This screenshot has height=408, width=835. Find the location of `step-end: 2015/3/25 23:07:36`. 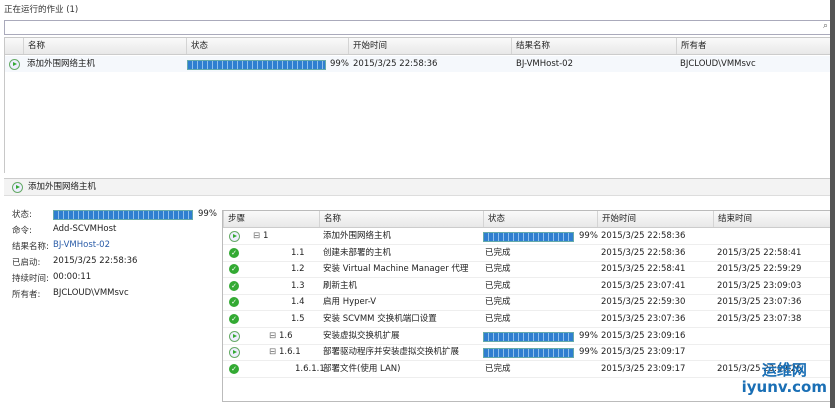

step-end: 2015/3/25 23:07:36 is located at coordinates (759, 302).